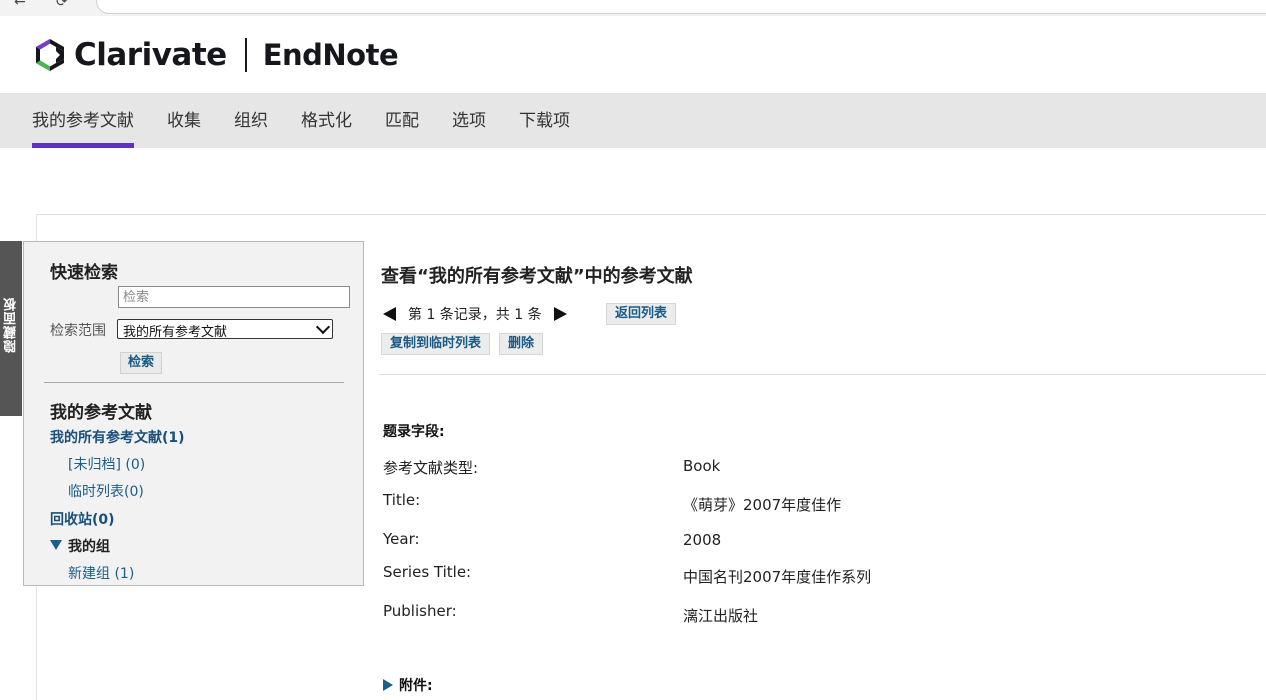 The height and width of the screenshot is (700, 1266). Describe the element at coordinates (330, 55) in the screenshot. I see `product-name: EndNote` at that location.